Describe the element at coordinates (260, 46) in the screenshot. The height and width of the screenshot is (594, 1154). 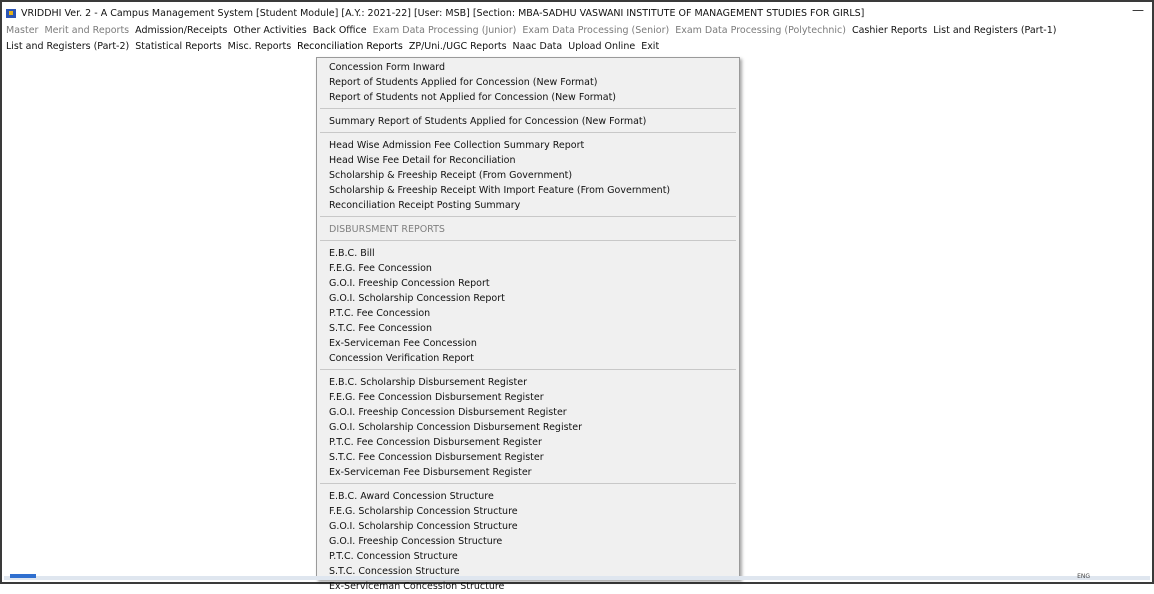
I see `menu-misc-reports: Misc. Reports` at that location.